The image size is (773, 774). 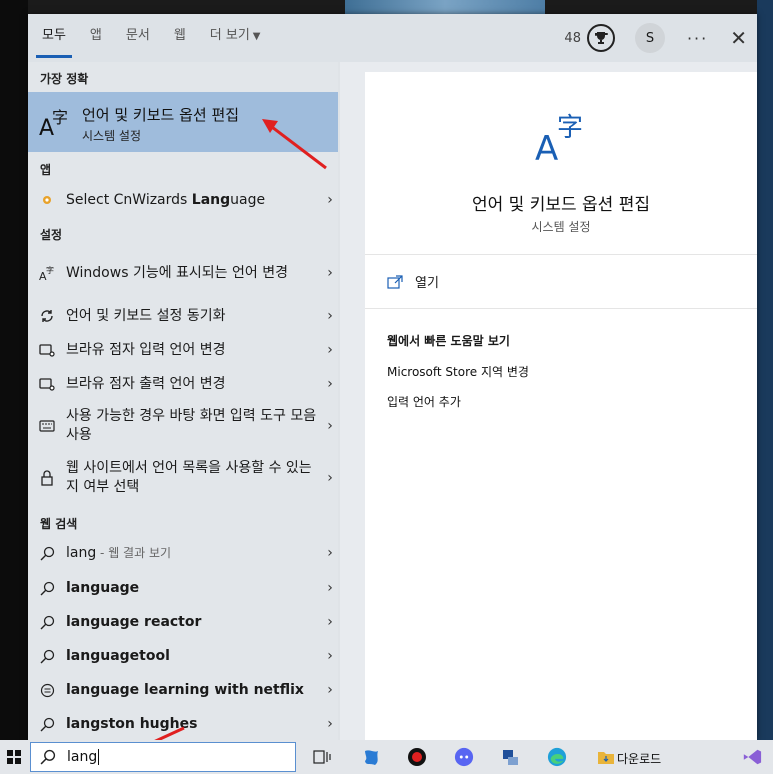 I want to click on results-scrollbar: ▲ ▼, so click(x=339, y=401).